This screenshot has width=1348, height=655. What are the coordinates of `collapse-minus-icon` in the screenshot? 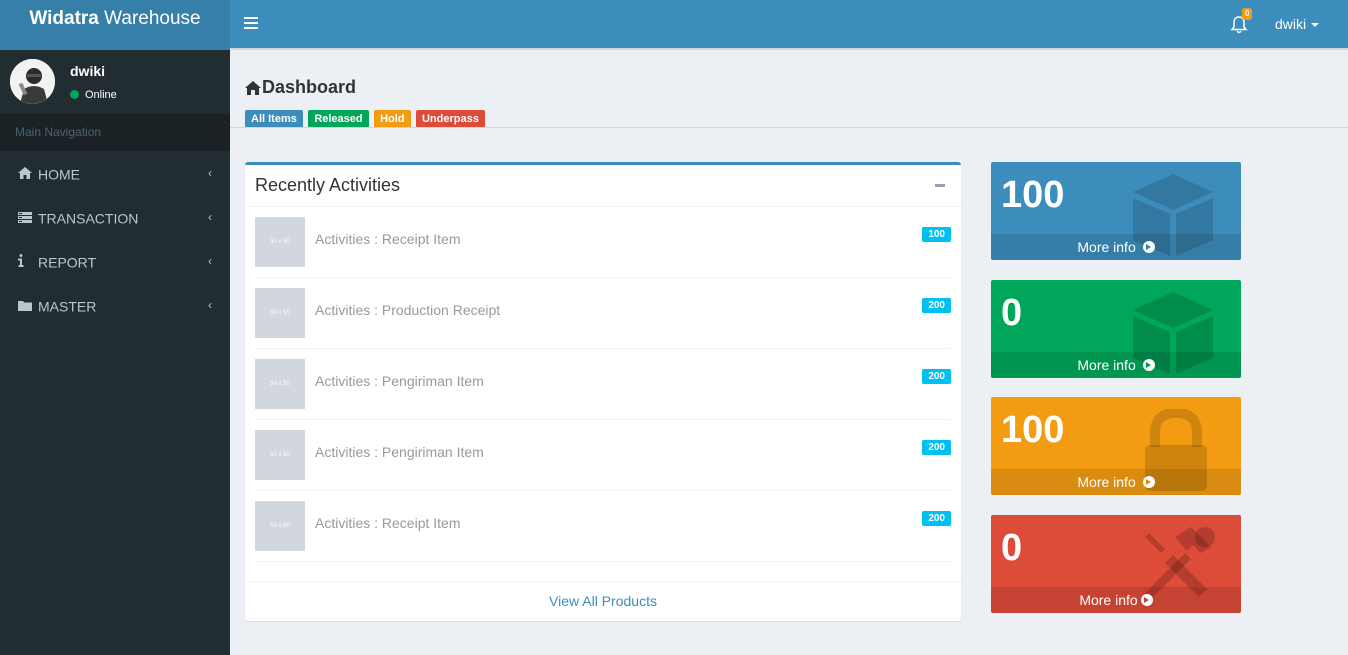 It's located at (940, 185).